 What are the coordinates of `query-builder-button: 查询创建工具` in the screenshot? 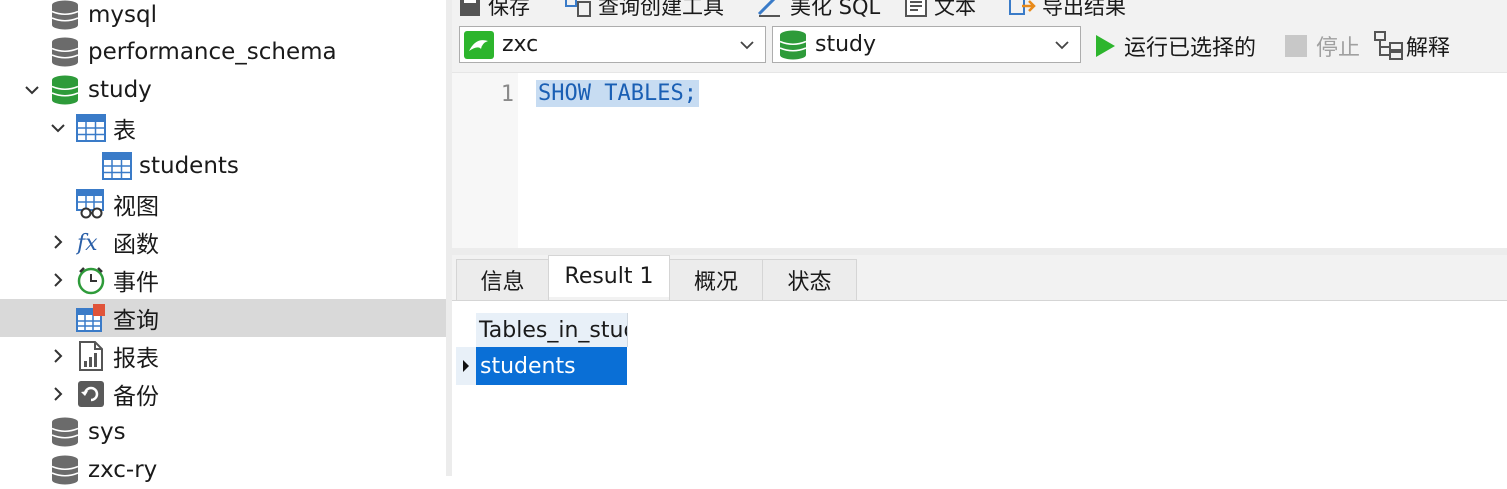 It's located at (644, 10).